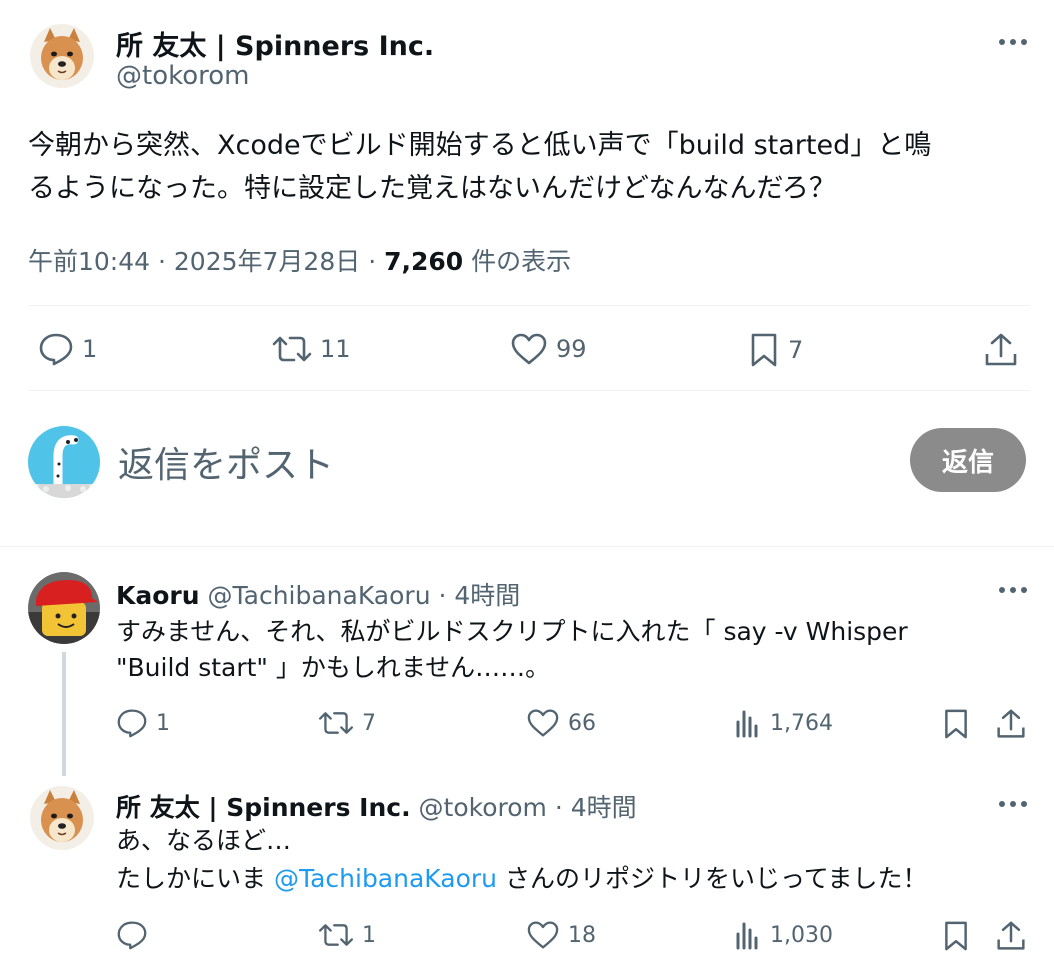 The height and width of the screenshot is (968, 1054). I want to click on reply-text-line: "Build start" 」かもしれません……。, so click(333, 667).